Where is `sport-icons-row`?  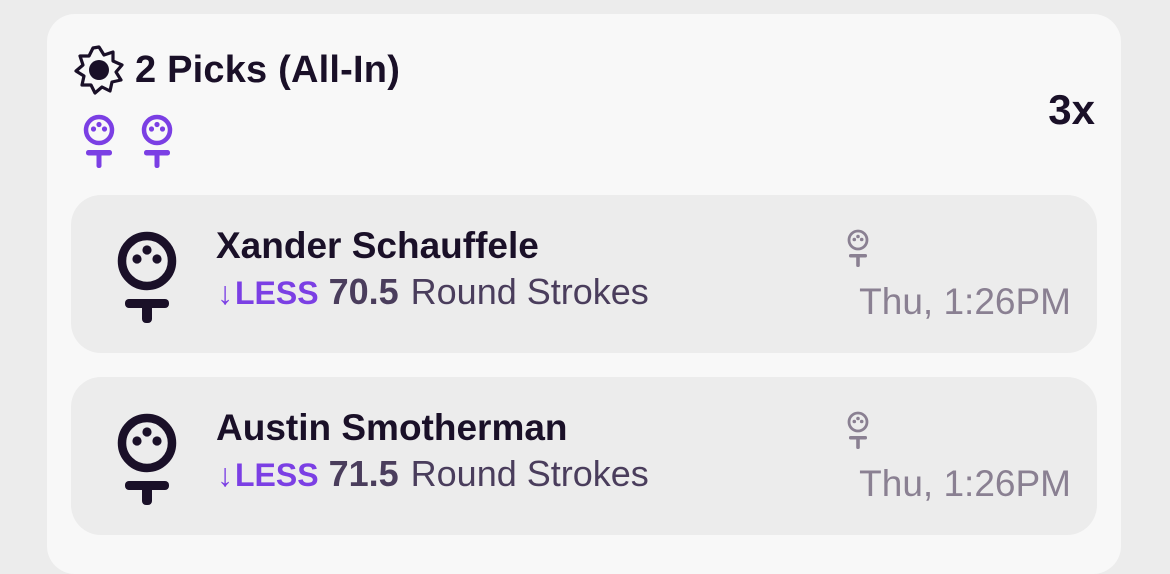
sport-icons-row is located at coordinates (128, 143).